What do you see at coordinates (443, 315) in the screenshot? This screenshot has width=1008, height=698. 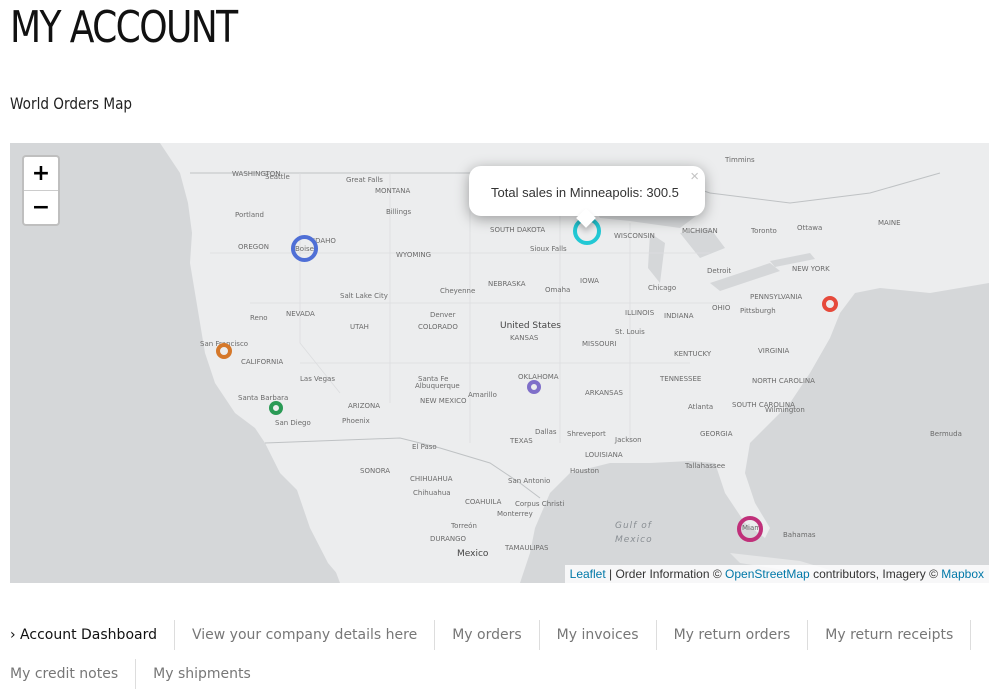 I see `svg-text: Denver` at bounding box center [443, 315].